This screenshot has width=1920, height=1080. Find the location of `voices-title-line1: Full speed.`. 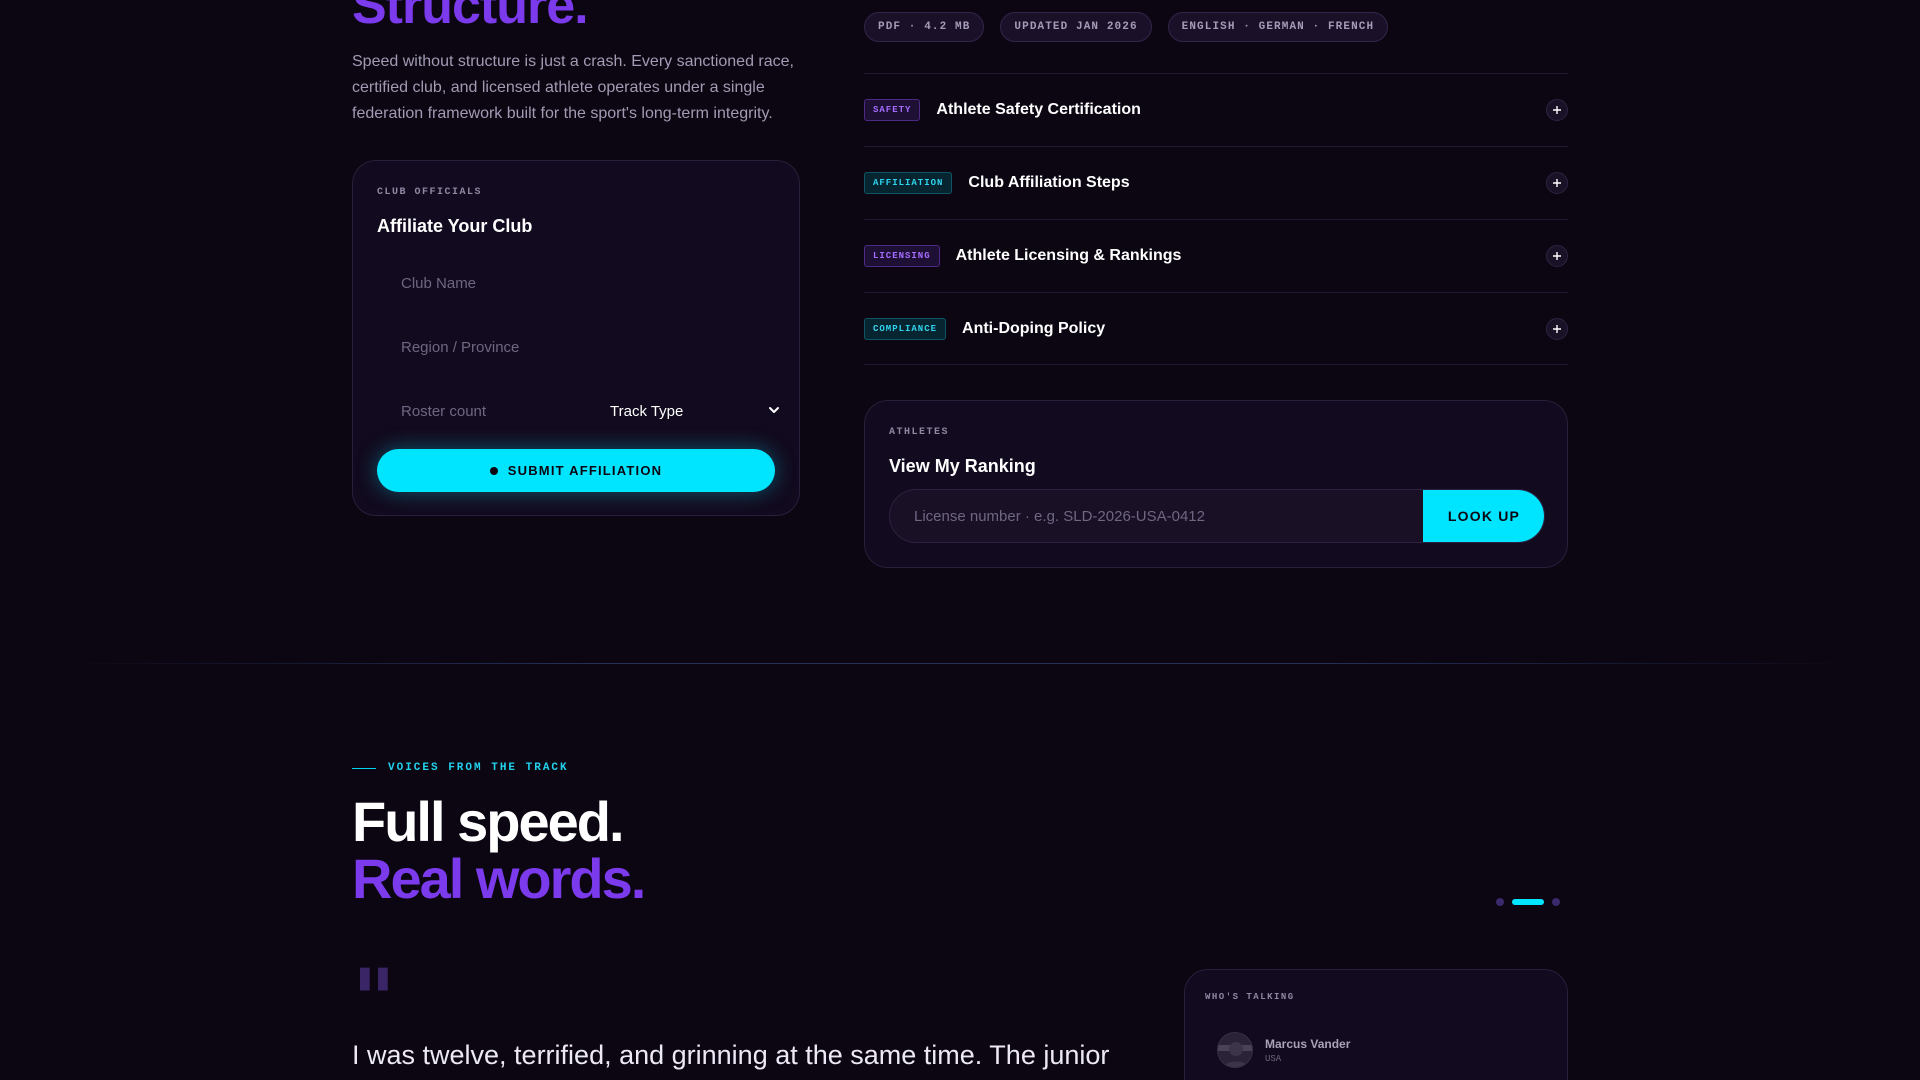

voices-title-line1: Full speed. is located at coordinates (488, 821).